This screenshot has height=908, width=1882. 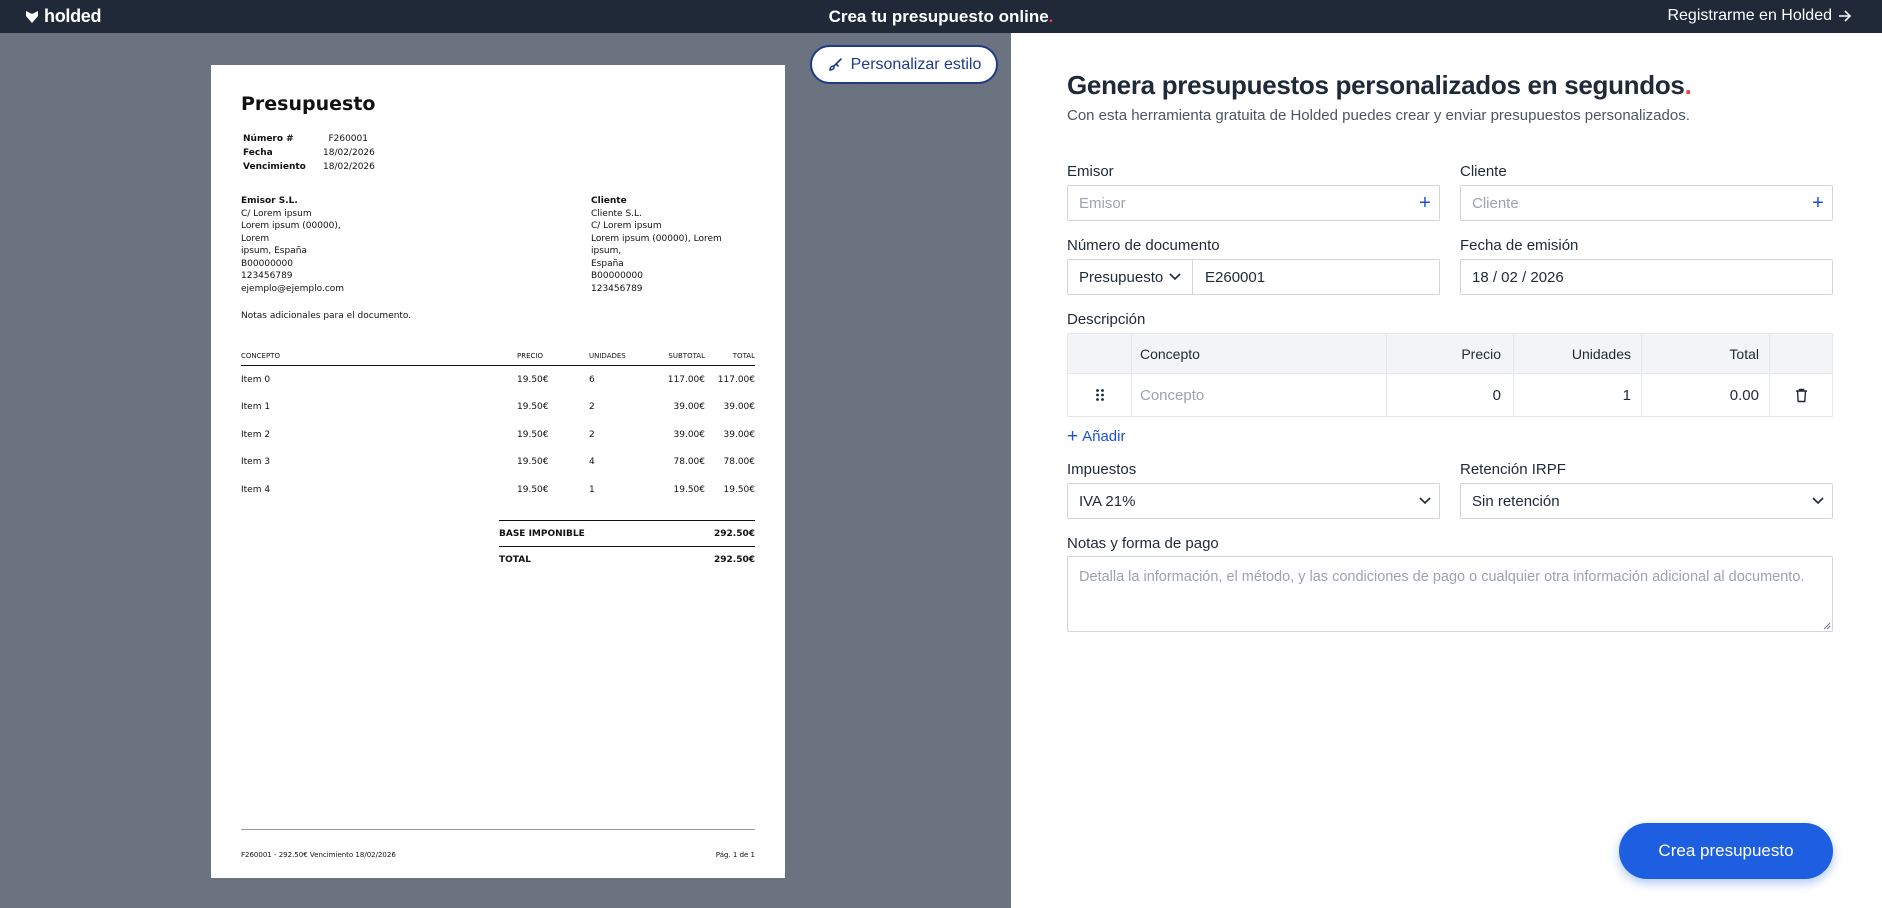 What do you see at coordinates (592, 379) in the screenshot?
I see `cell-units: 6` at bounding box center [592, 379].